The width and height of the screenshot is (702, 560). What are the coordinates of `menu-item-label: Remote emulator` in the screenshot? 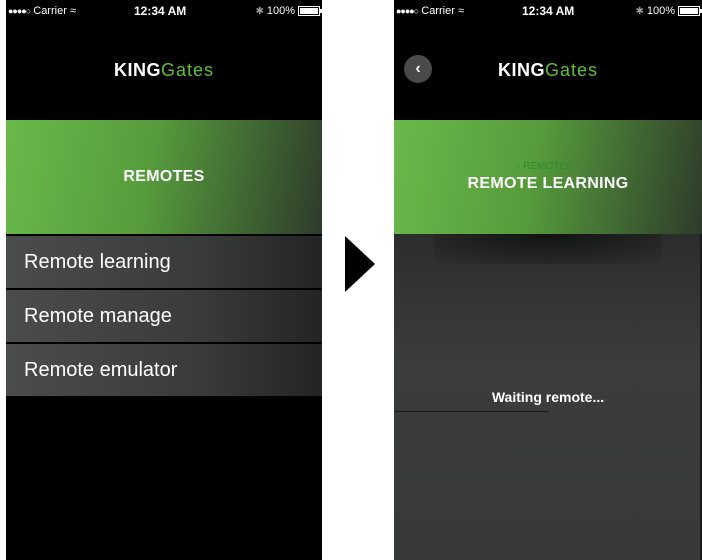 It's located at (101, 369).